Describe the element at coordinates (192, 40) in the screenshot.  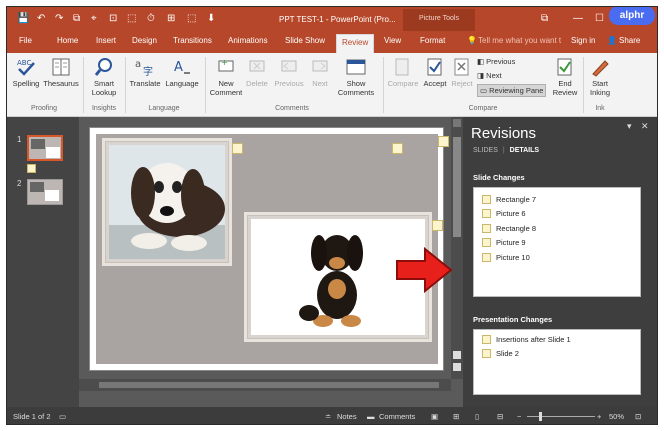
I see `tab-transitions: Transitions` at that location.